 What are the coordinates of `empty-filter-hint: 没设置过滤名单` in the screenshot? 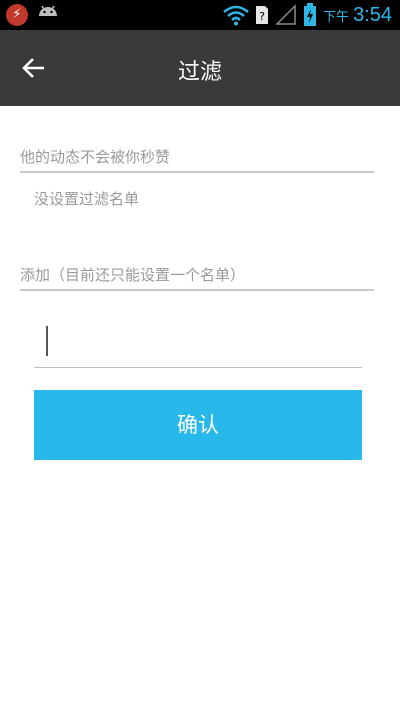 It's located at (87, 199).